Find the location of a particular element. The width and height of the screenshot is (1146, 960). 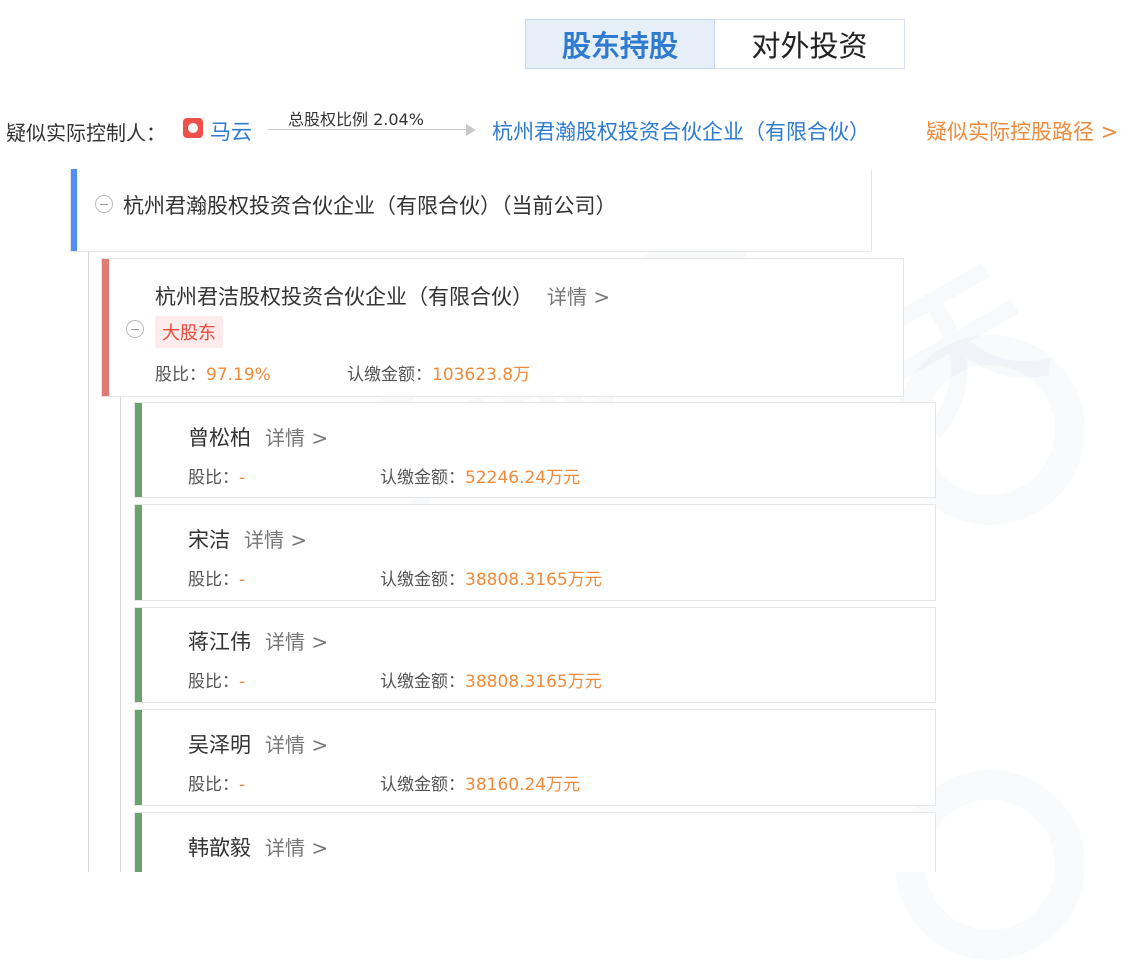

root-company-node: 杭州君瀚股权投资合伙企业（有限合伙）（当前公司） is located at coordinates (471, 210).